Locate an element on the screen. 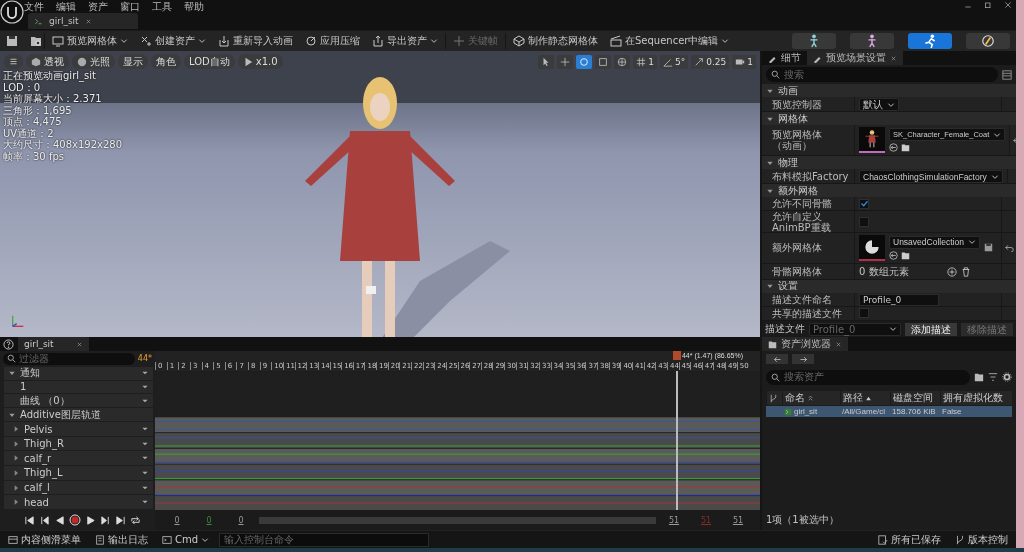  table-cell: 158.706 KiB is located at coordinates (914, 411).